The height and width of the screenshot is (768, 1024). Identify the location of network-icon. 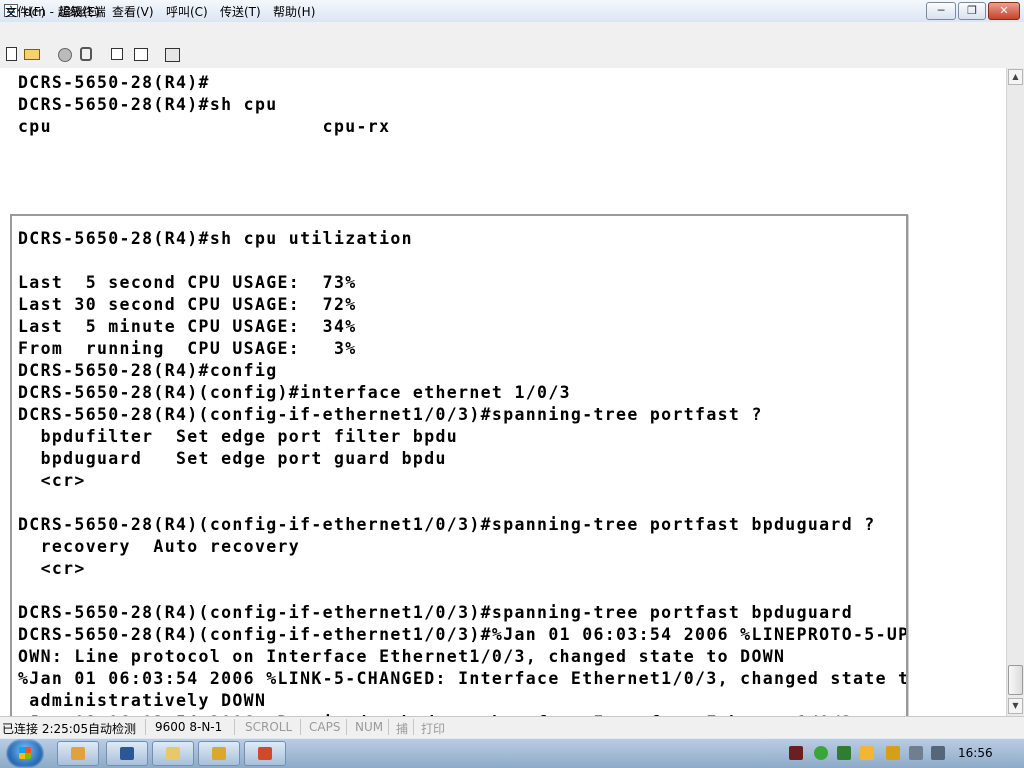
(796, 753).